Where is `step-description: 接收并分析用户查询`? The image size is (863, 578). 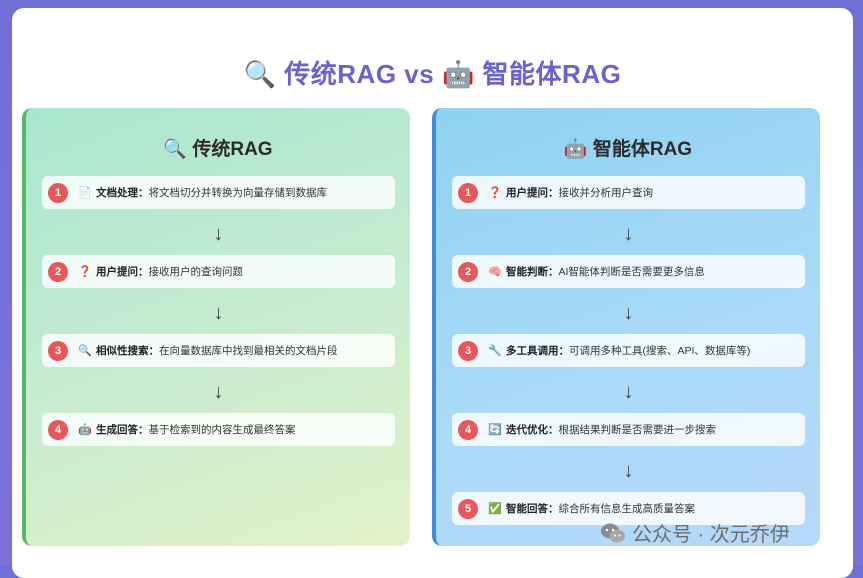
step-description: 接收并分析用户查询 is located at coordinates (606, 193).